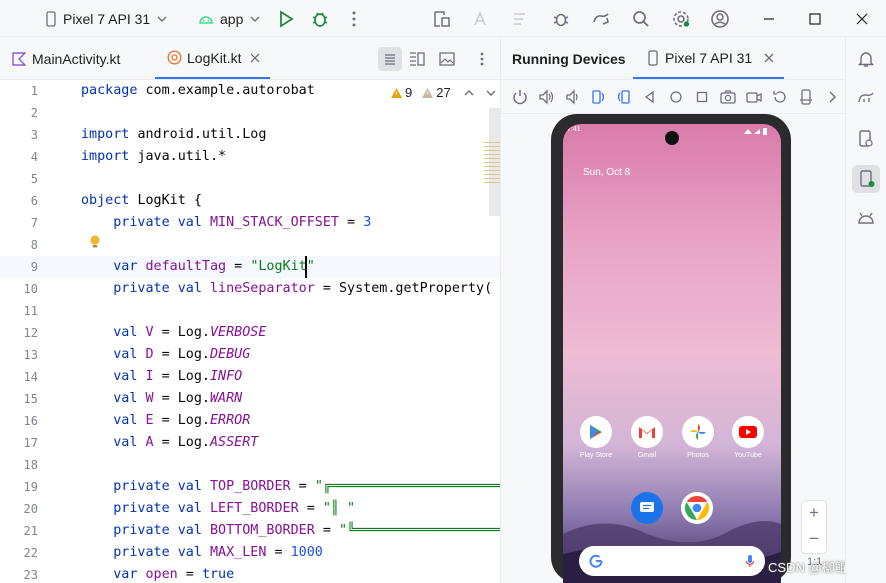  I want to click on line-number: 2, so click(34, 113).